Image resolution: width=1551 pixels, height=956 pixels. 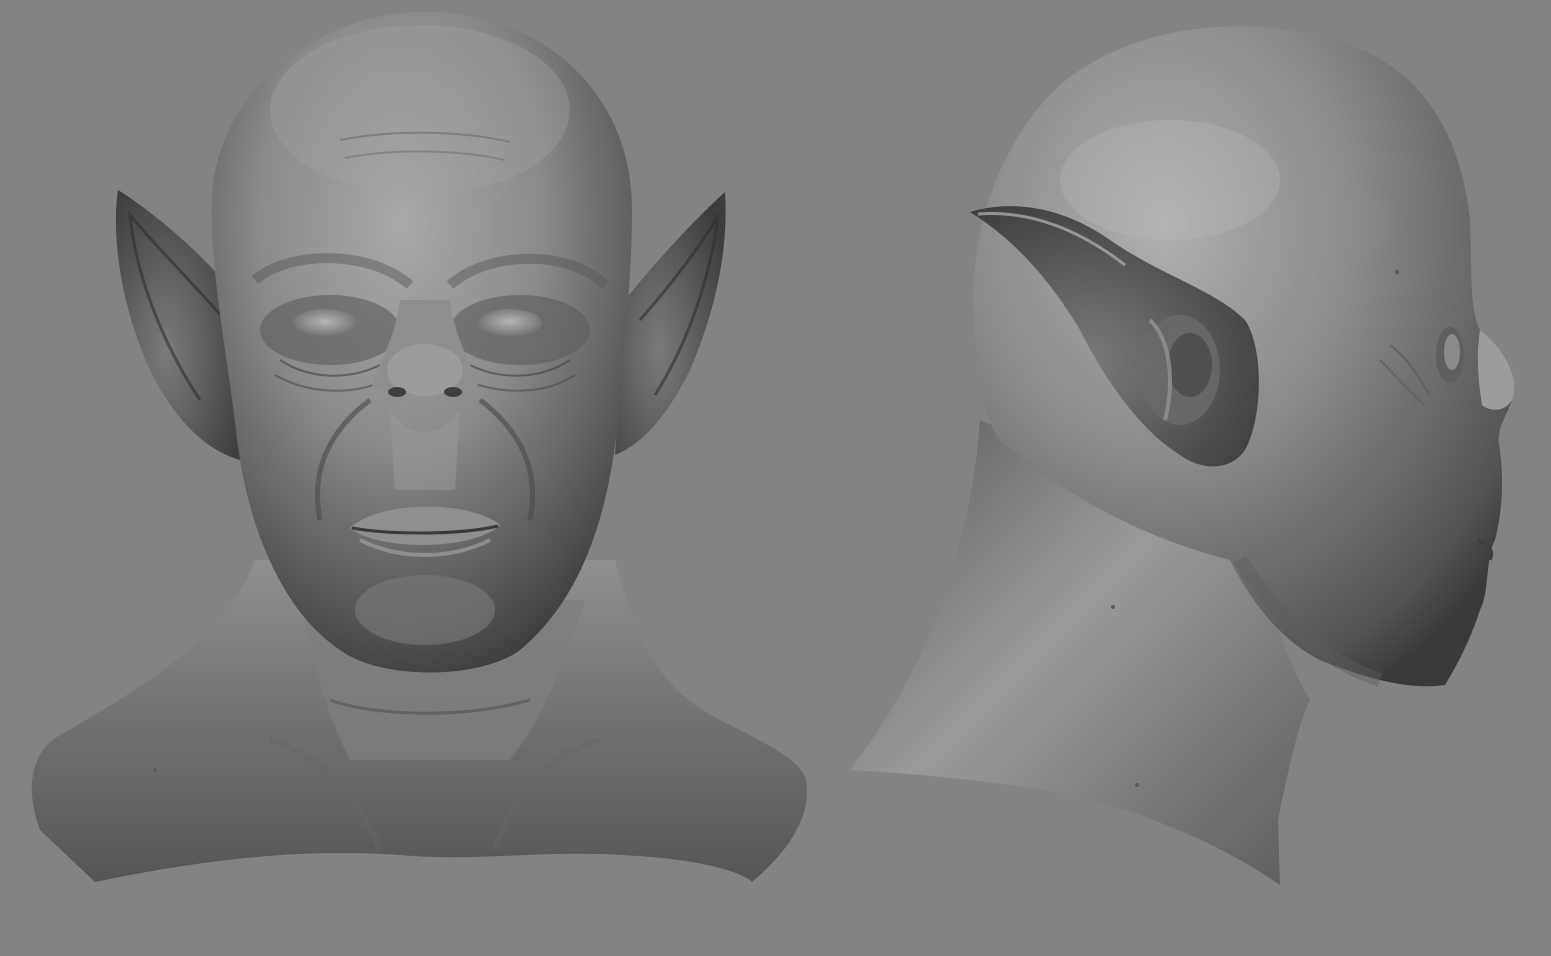 What do you see at coordinates (1496, 370) in the screenshot?
I see `side-nose` at bounding box center [1496, 370].